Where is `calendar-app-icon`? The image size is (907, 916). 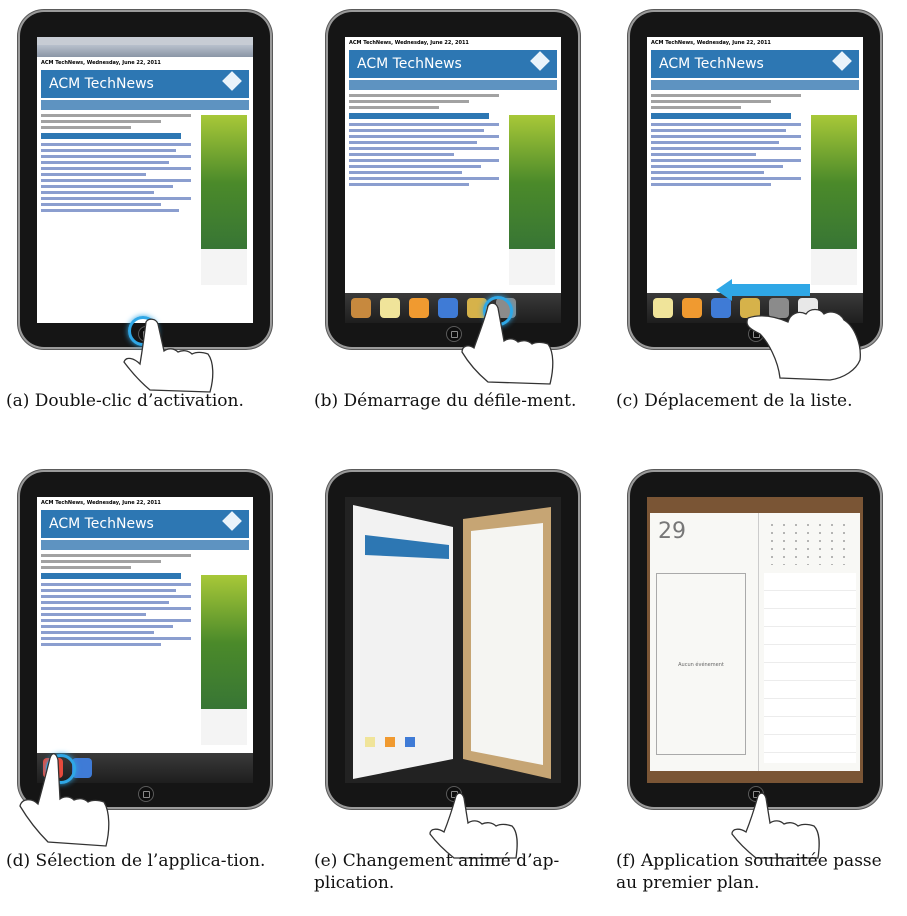
calendar-app-icon is located at coordinates (808, 308).